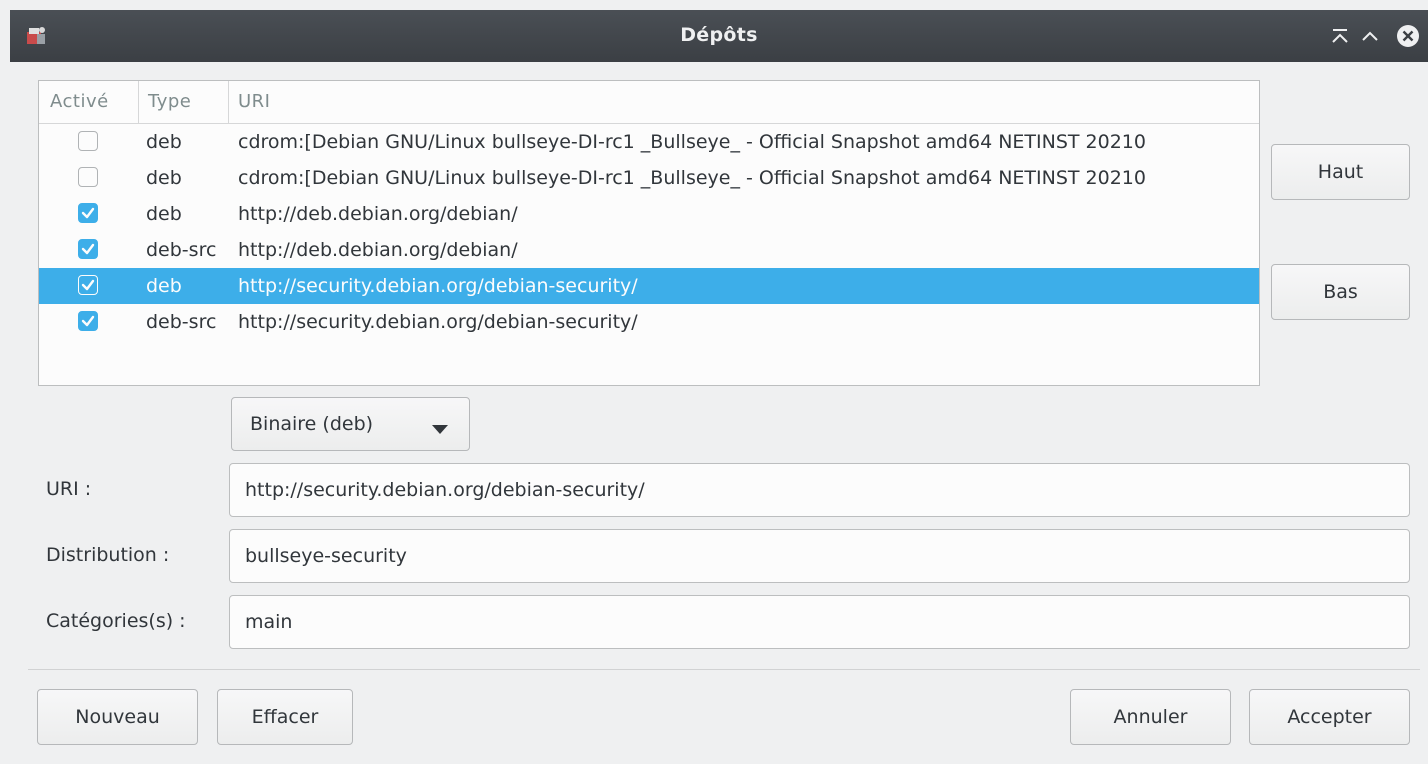  Describe the element at coordinates (724, 669) in the screenshot. I see `divider` at that location.